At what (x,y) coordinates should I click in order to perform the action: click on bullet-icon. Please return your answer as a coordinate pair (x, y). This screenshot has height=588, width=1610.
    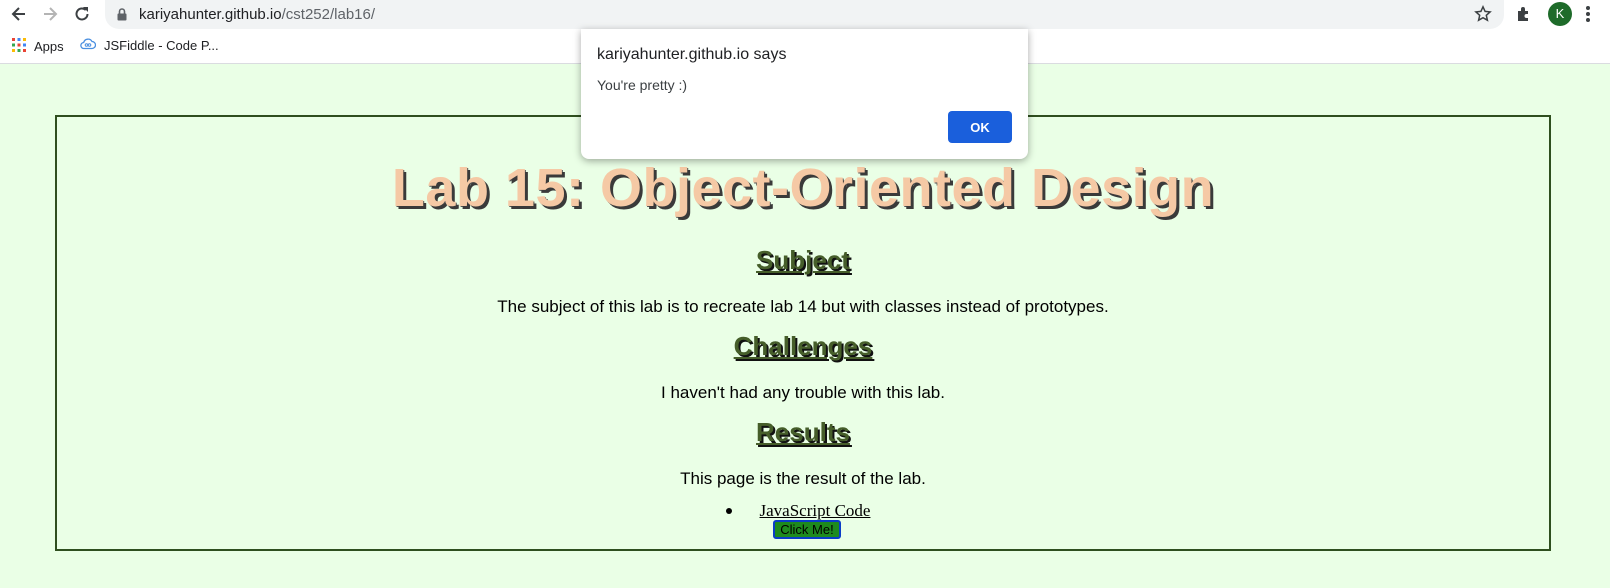
    Looking at the image, I should click on (728, 511).